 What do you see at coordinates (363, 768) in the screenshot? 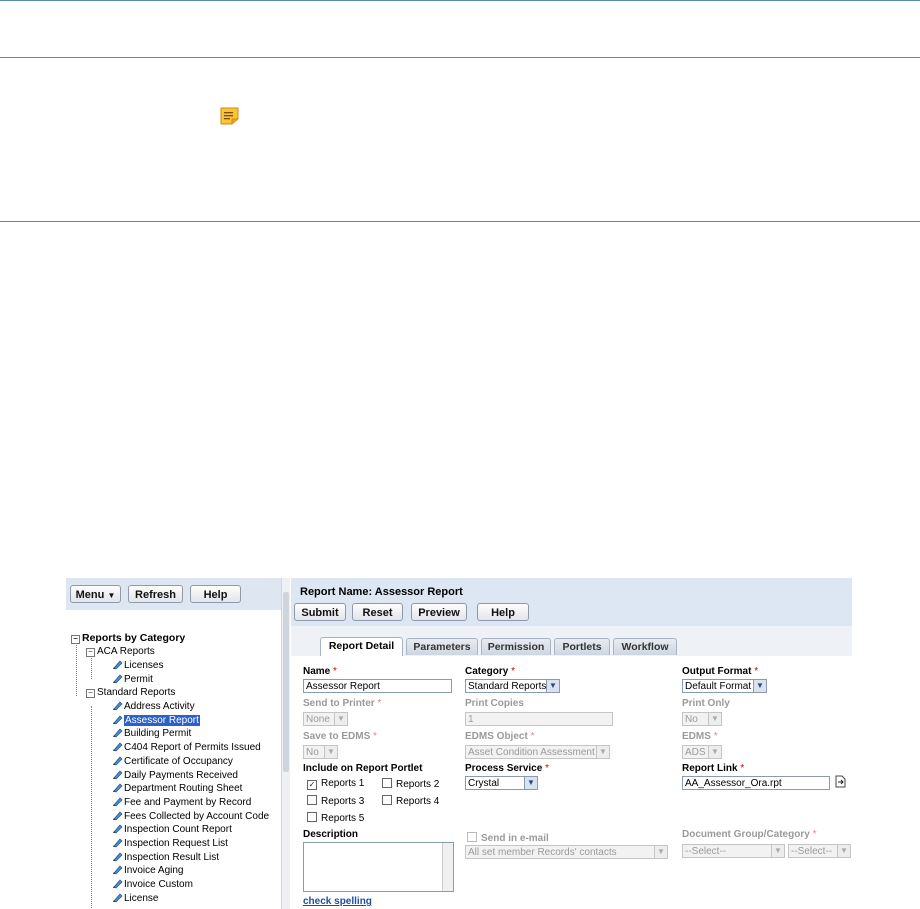
I see `include-portlet-label: Include on Report Portlet` at bounding box center [363, 768].